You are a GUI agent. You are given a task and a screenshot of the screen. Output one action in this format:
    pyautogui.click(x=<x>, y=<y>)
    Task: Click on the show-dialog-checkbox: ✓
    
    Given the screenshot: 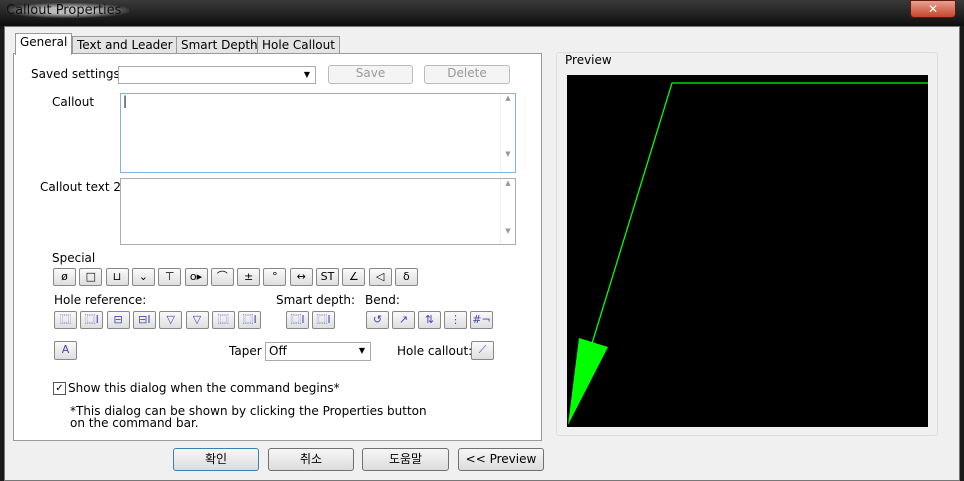 What is the action you would take?
    pyautogui.click(x=59, y=388)
    